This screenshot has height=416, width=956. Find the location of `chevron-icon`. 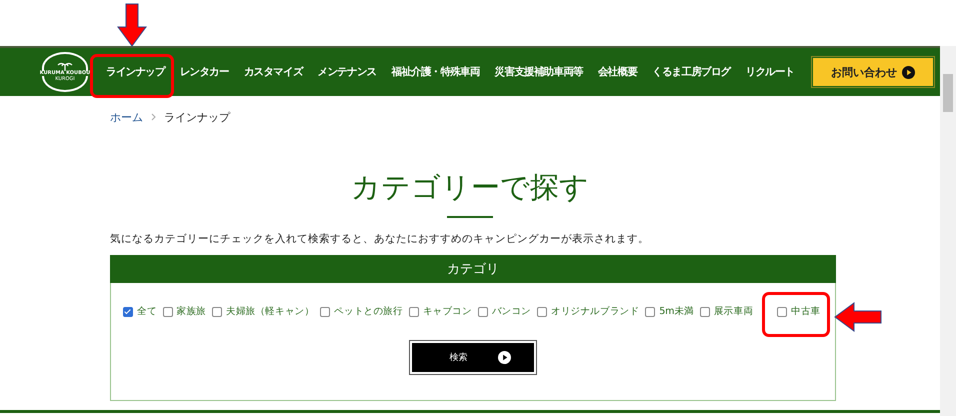

chevron-icon is located at coordinates (153, 117).